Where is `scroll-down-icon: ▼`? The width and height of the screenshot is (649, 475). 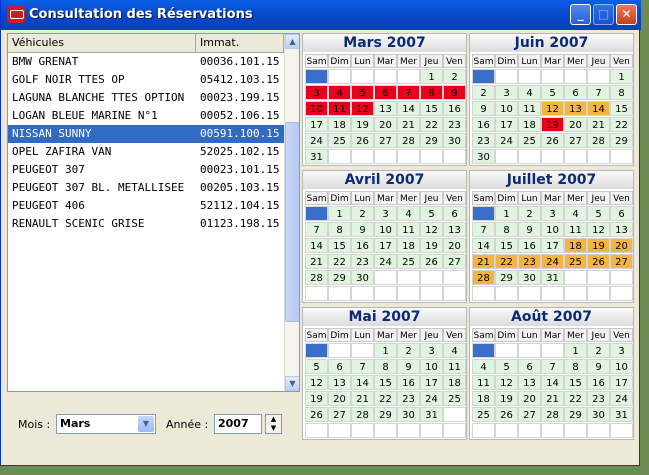
scroll-down-icon: ▼ is located at coordinates (292, 383).